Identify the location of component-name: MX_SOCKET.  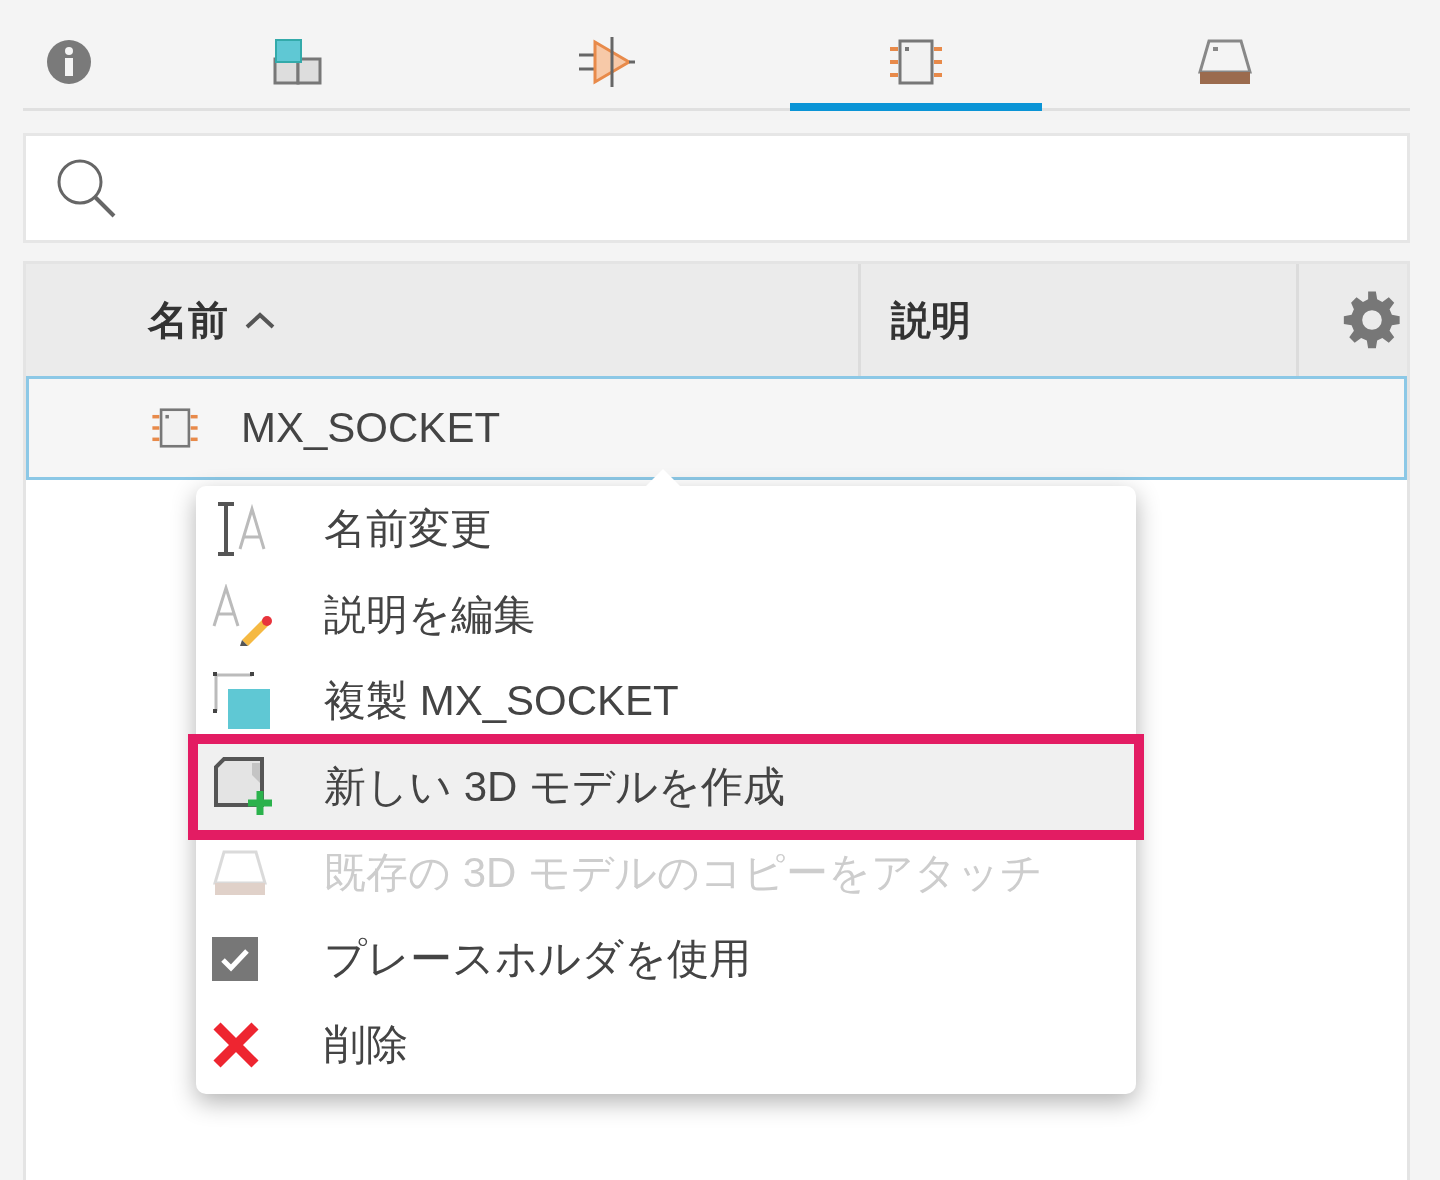
(371, 428).